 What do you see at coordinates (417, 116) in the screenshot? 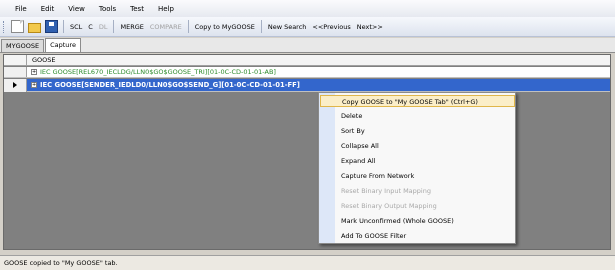
I see `menu-item-delete: Delete` at bounding box center [417, 116].